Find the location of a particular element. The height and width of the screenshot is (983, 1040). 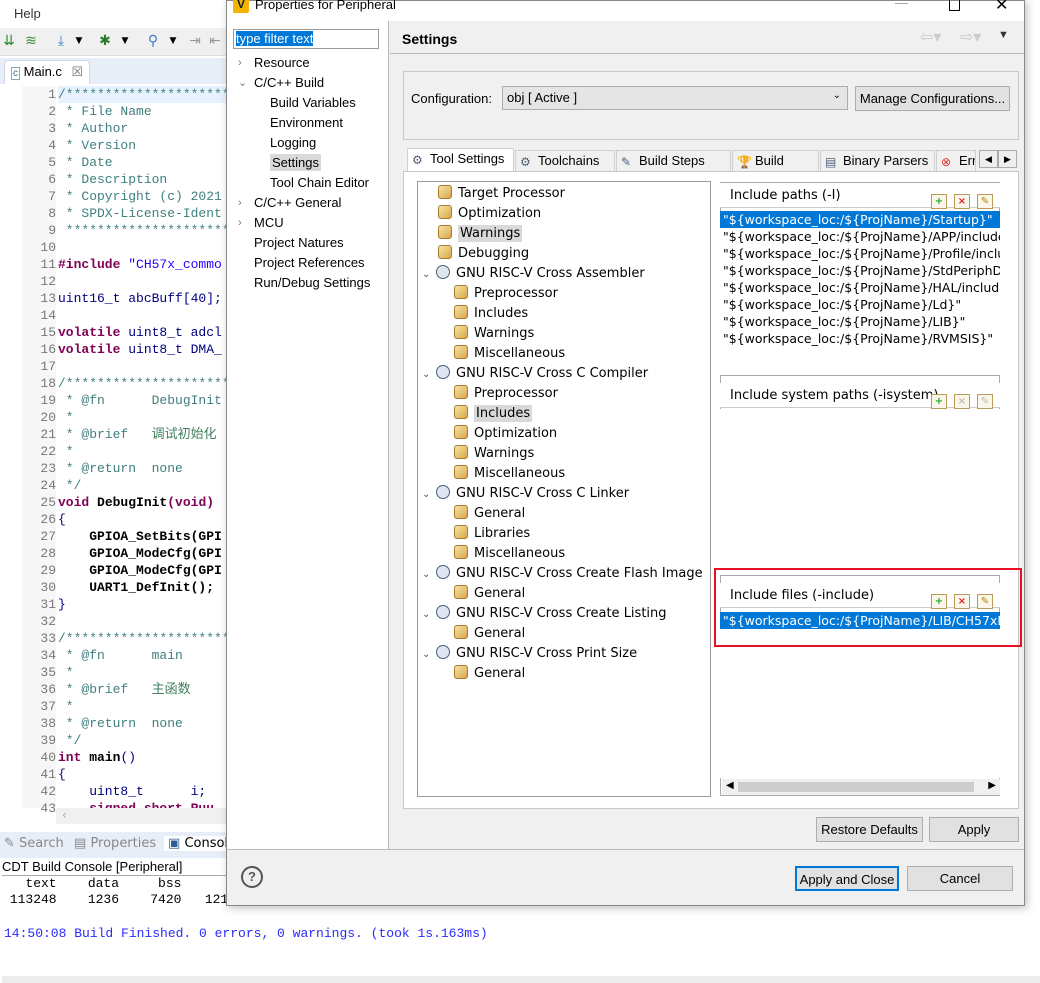

nav-item: › C/C++ General is located at coordinates (289, 203).